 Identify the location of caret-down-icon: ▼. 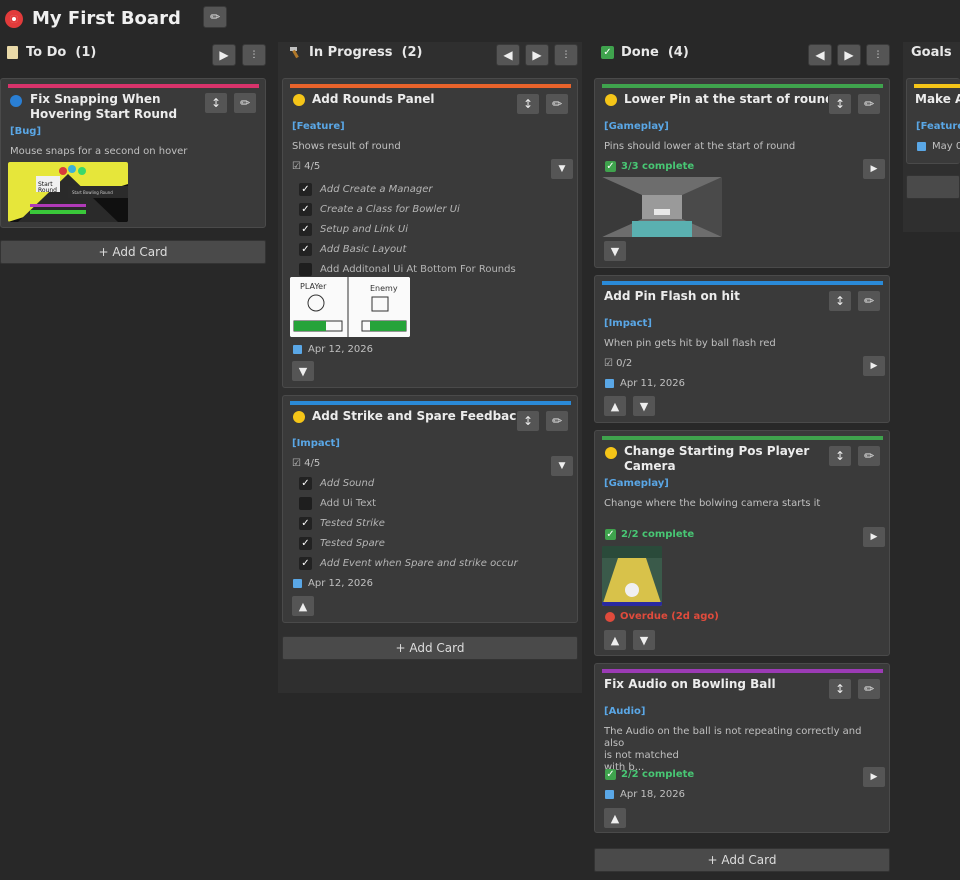
(562, 466).